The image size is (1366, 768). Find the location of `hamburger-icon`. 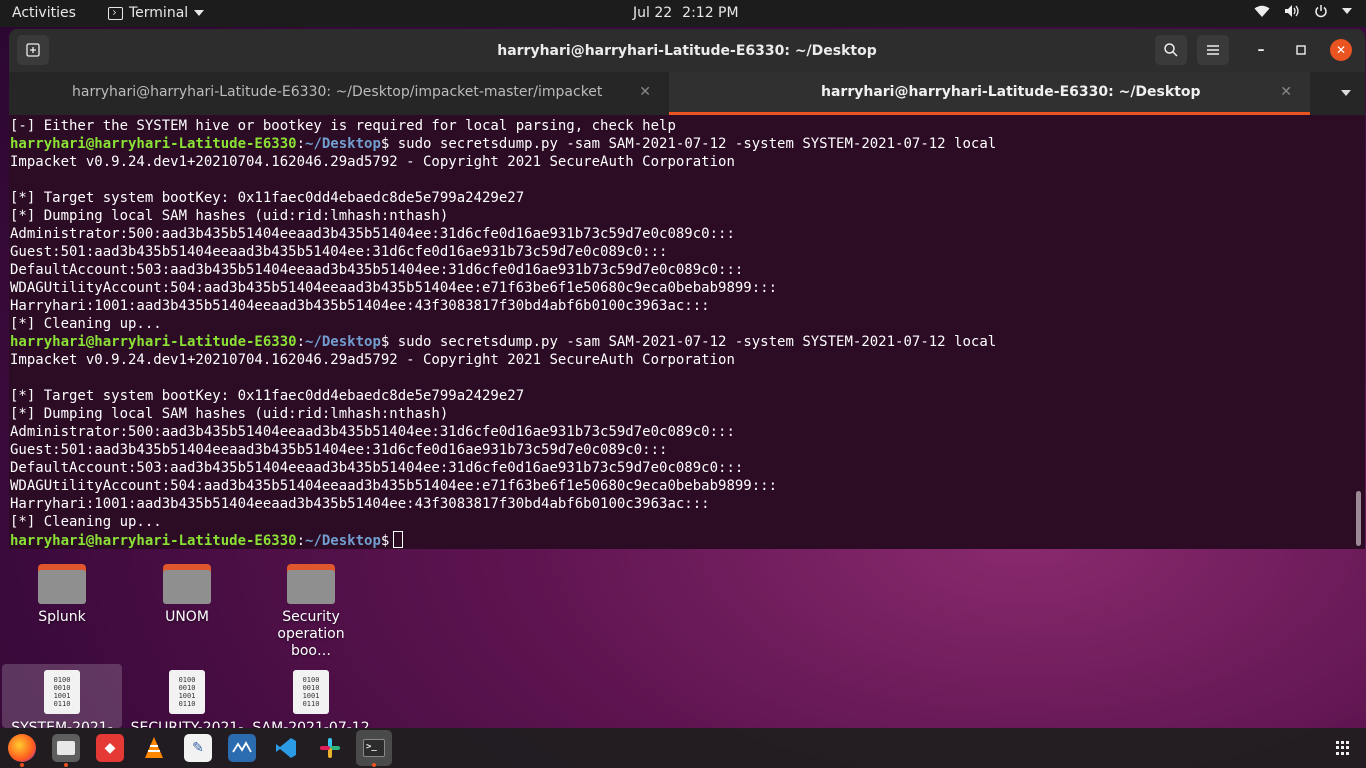

hamburger-icon is located at coordinates (1213, 50).